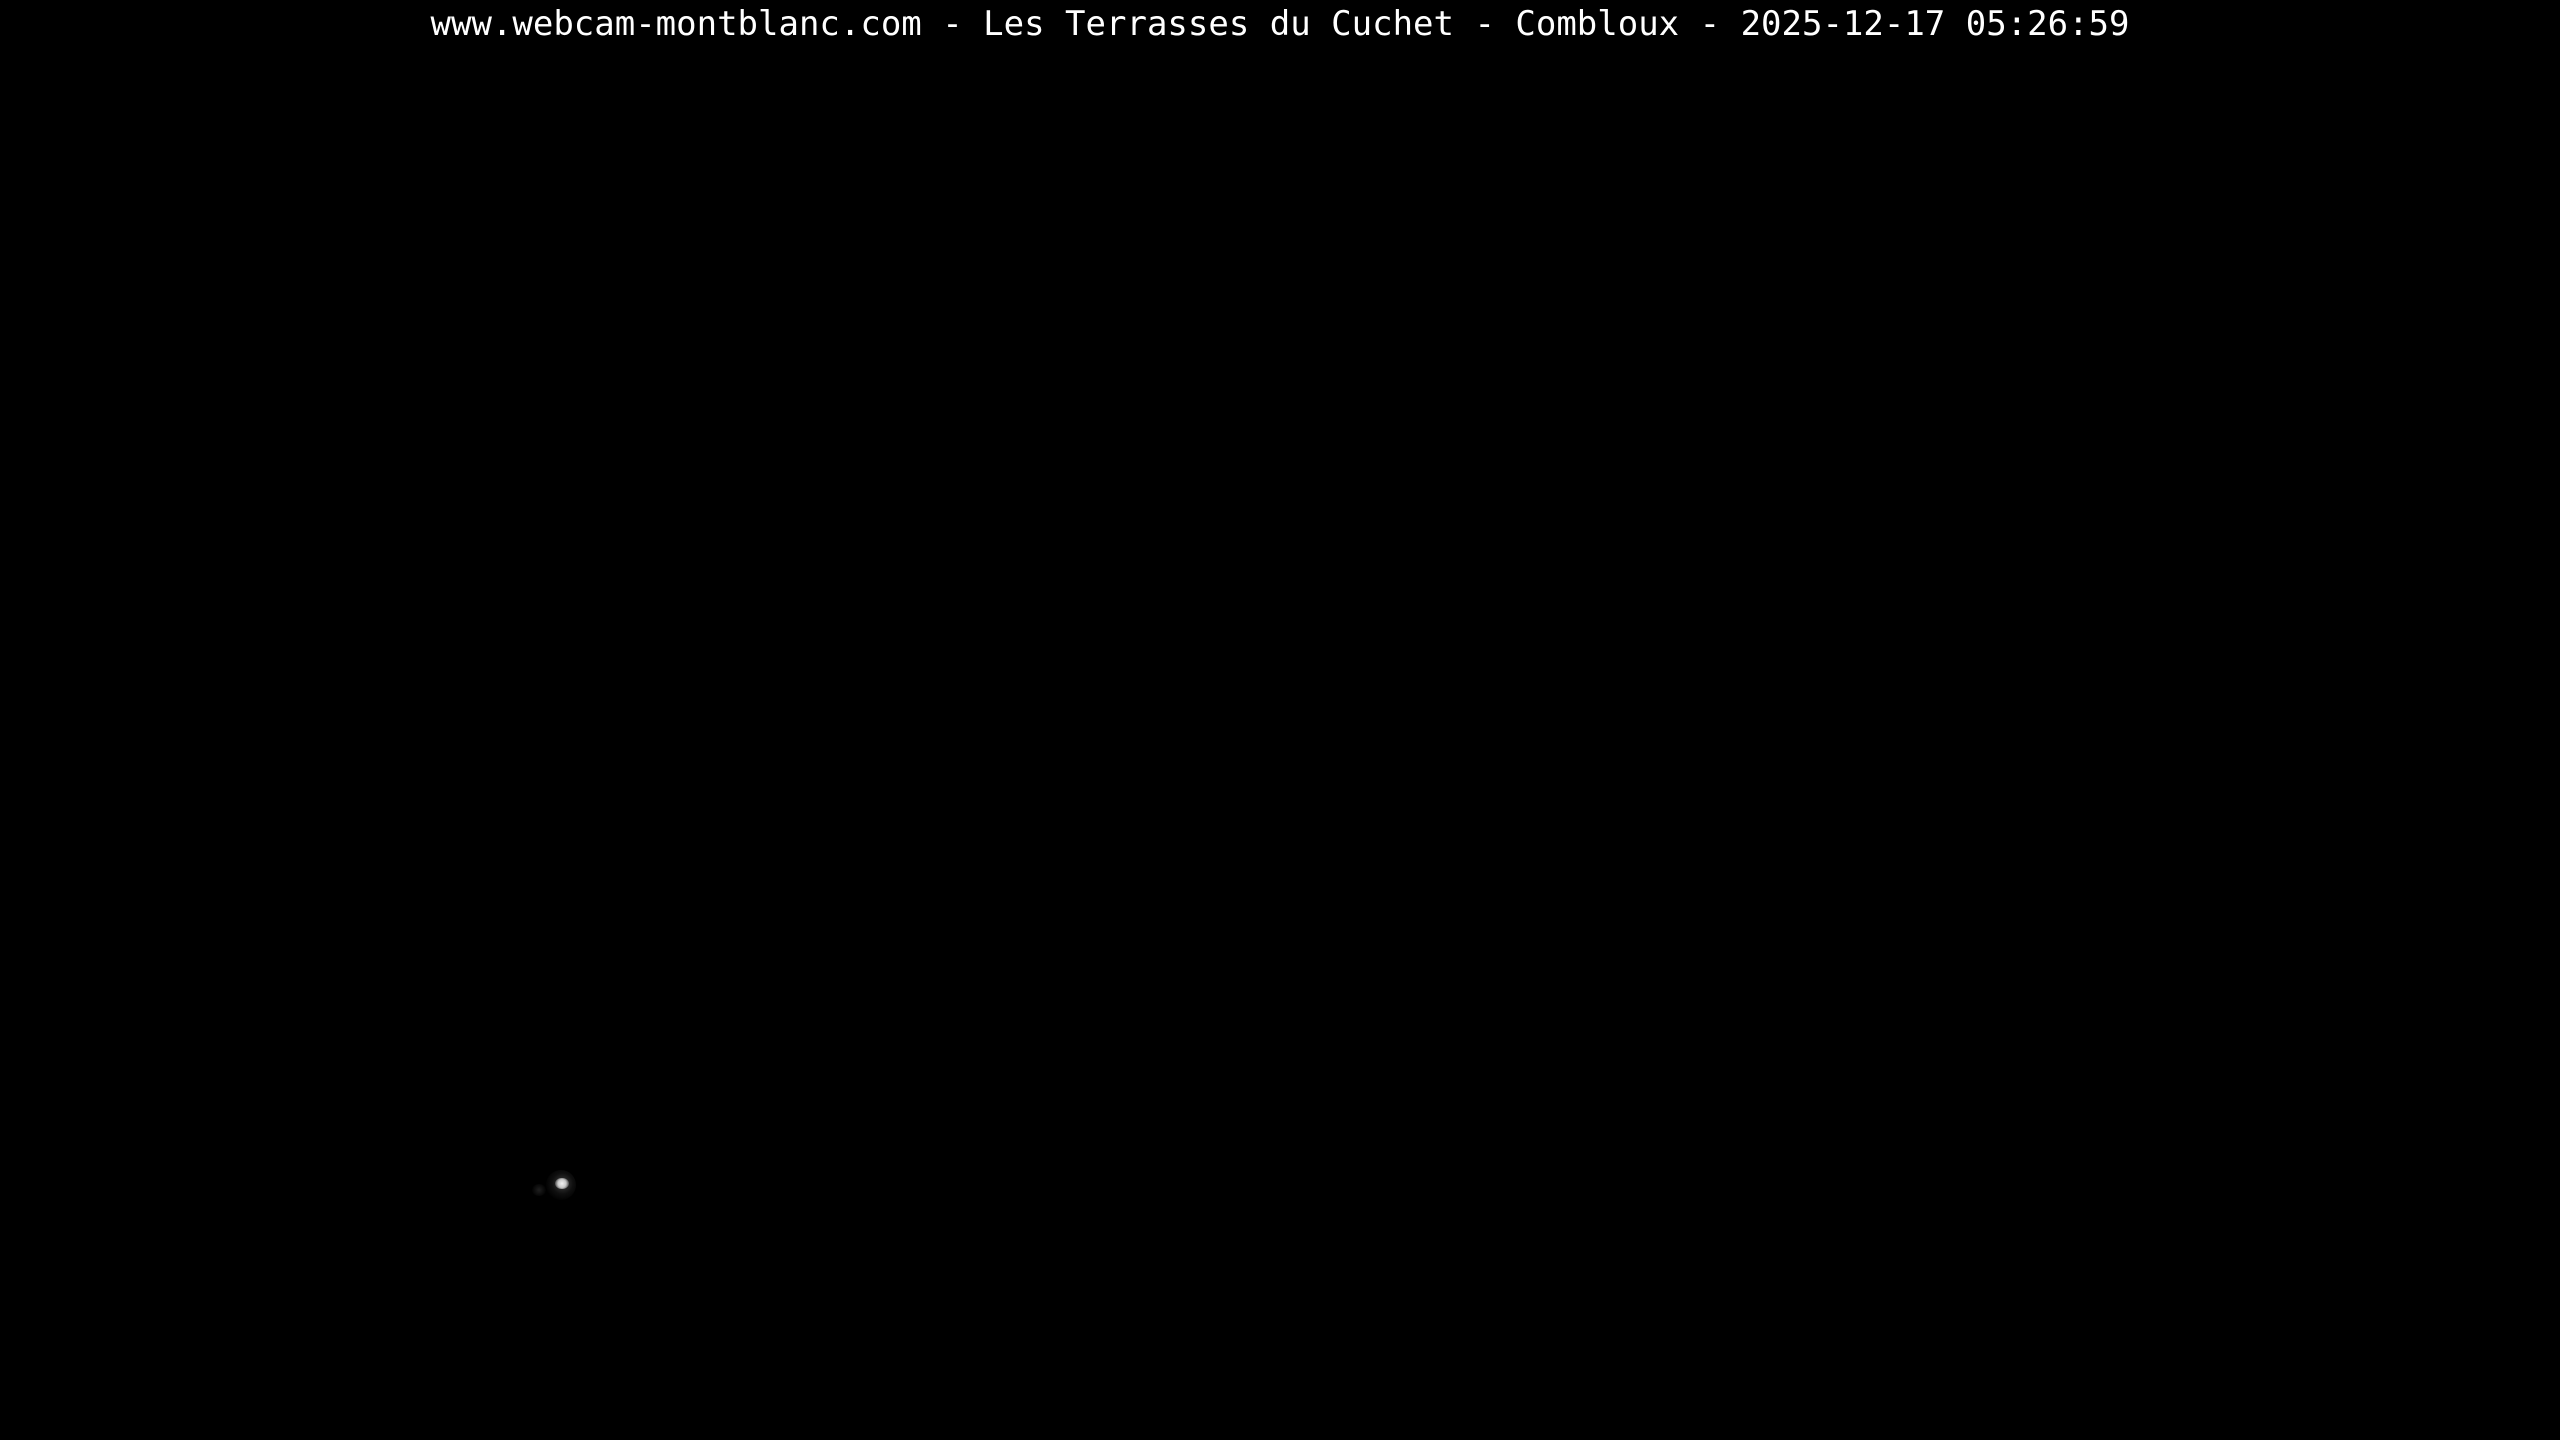 The width and height of the screenshot is (2560, 1440). Describe the element at coordinates (554, 1185) in the screenshot. I see `distant-light` at that location.